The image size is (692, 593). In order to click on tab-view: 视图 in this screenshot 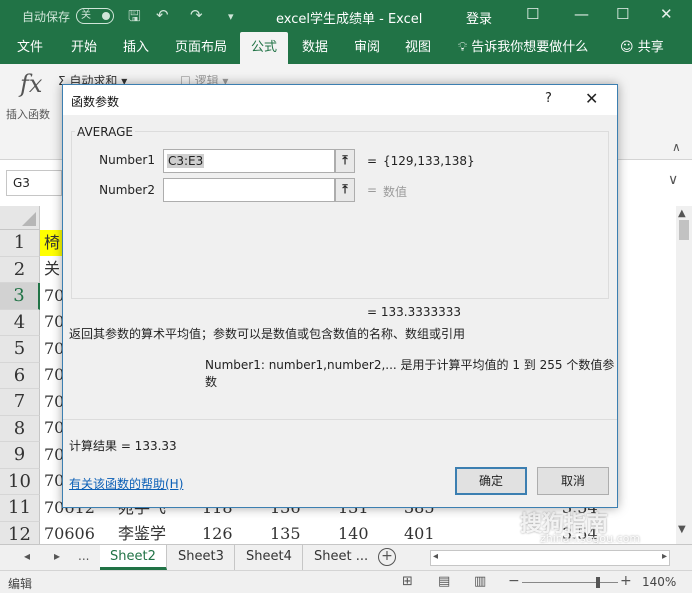, I will do `click(418, 48)`.